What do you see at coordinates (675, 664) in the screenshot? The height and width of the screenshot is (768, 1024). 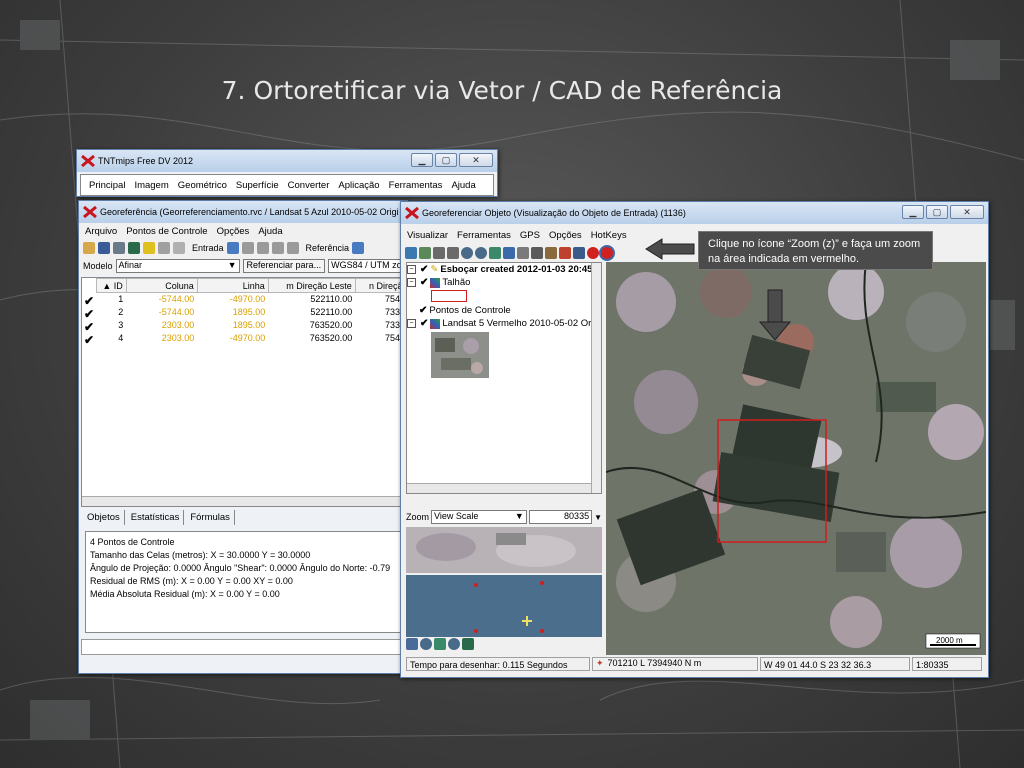 I see `status-coords: ✦ 701210 L 7394940 N m` at bounding box center [675, 664].